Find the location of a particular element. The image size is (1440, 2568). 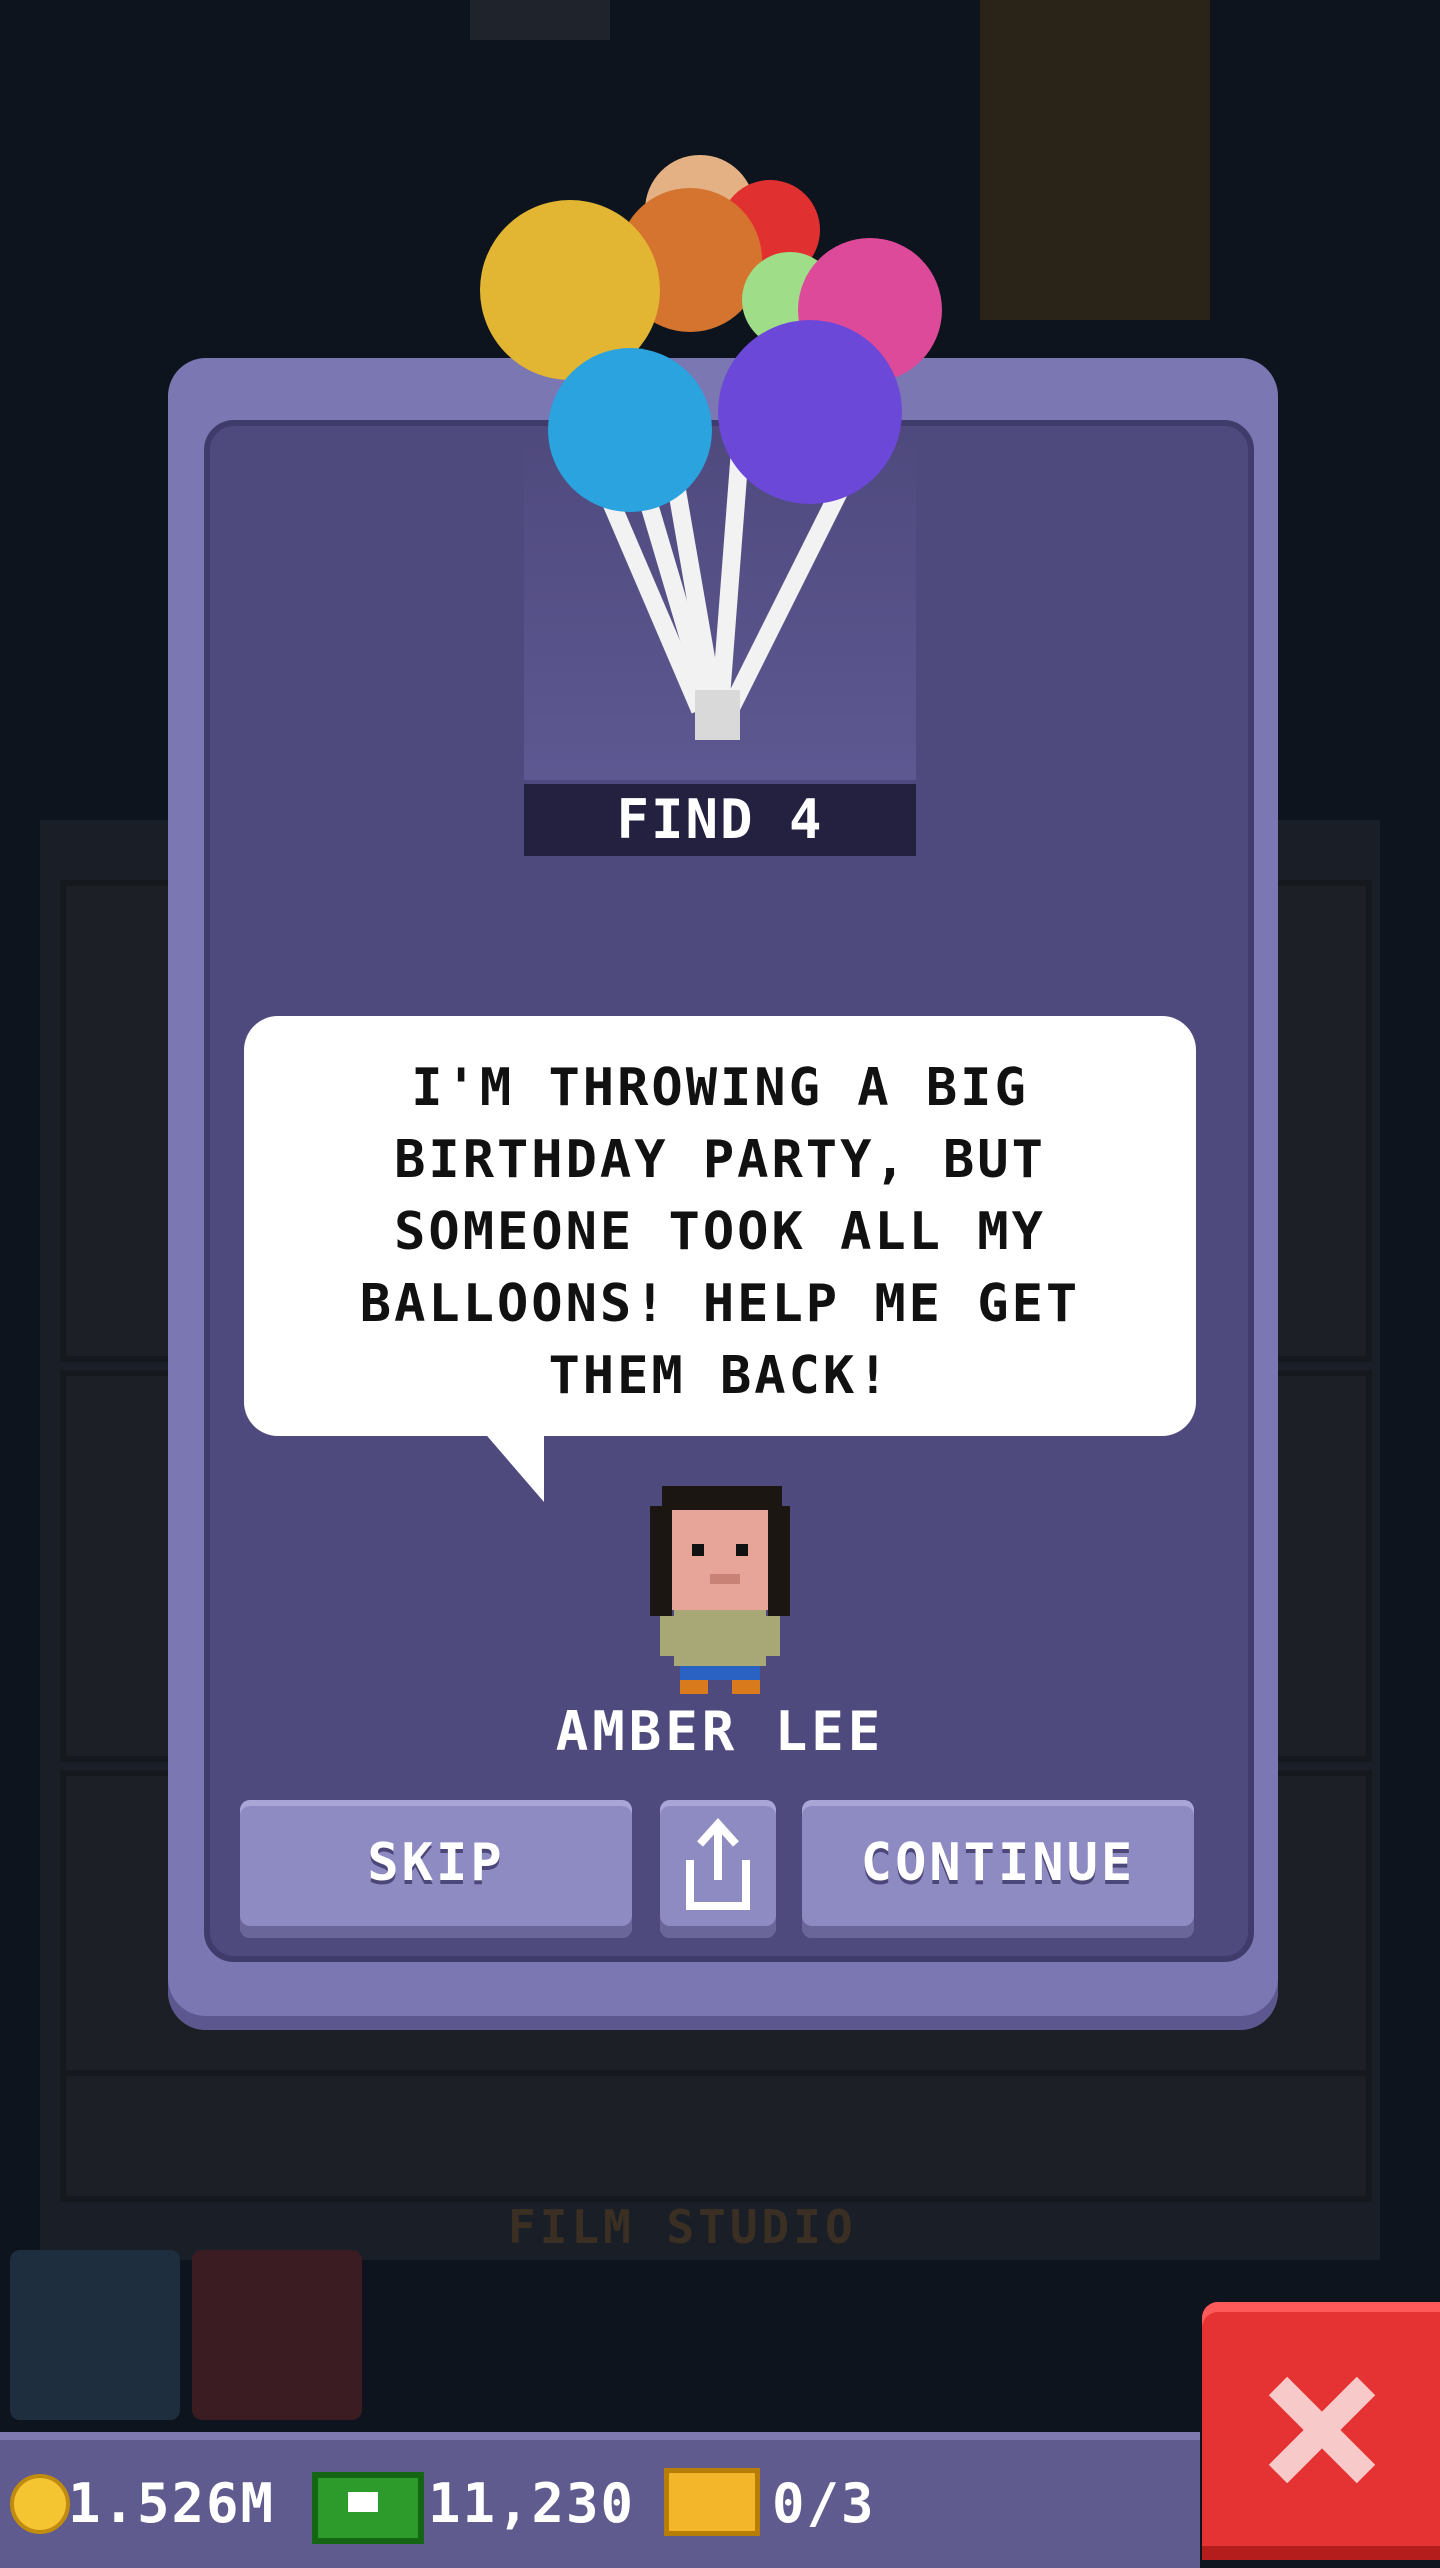

background-elevator-button is located at coordinates (277, 2335).